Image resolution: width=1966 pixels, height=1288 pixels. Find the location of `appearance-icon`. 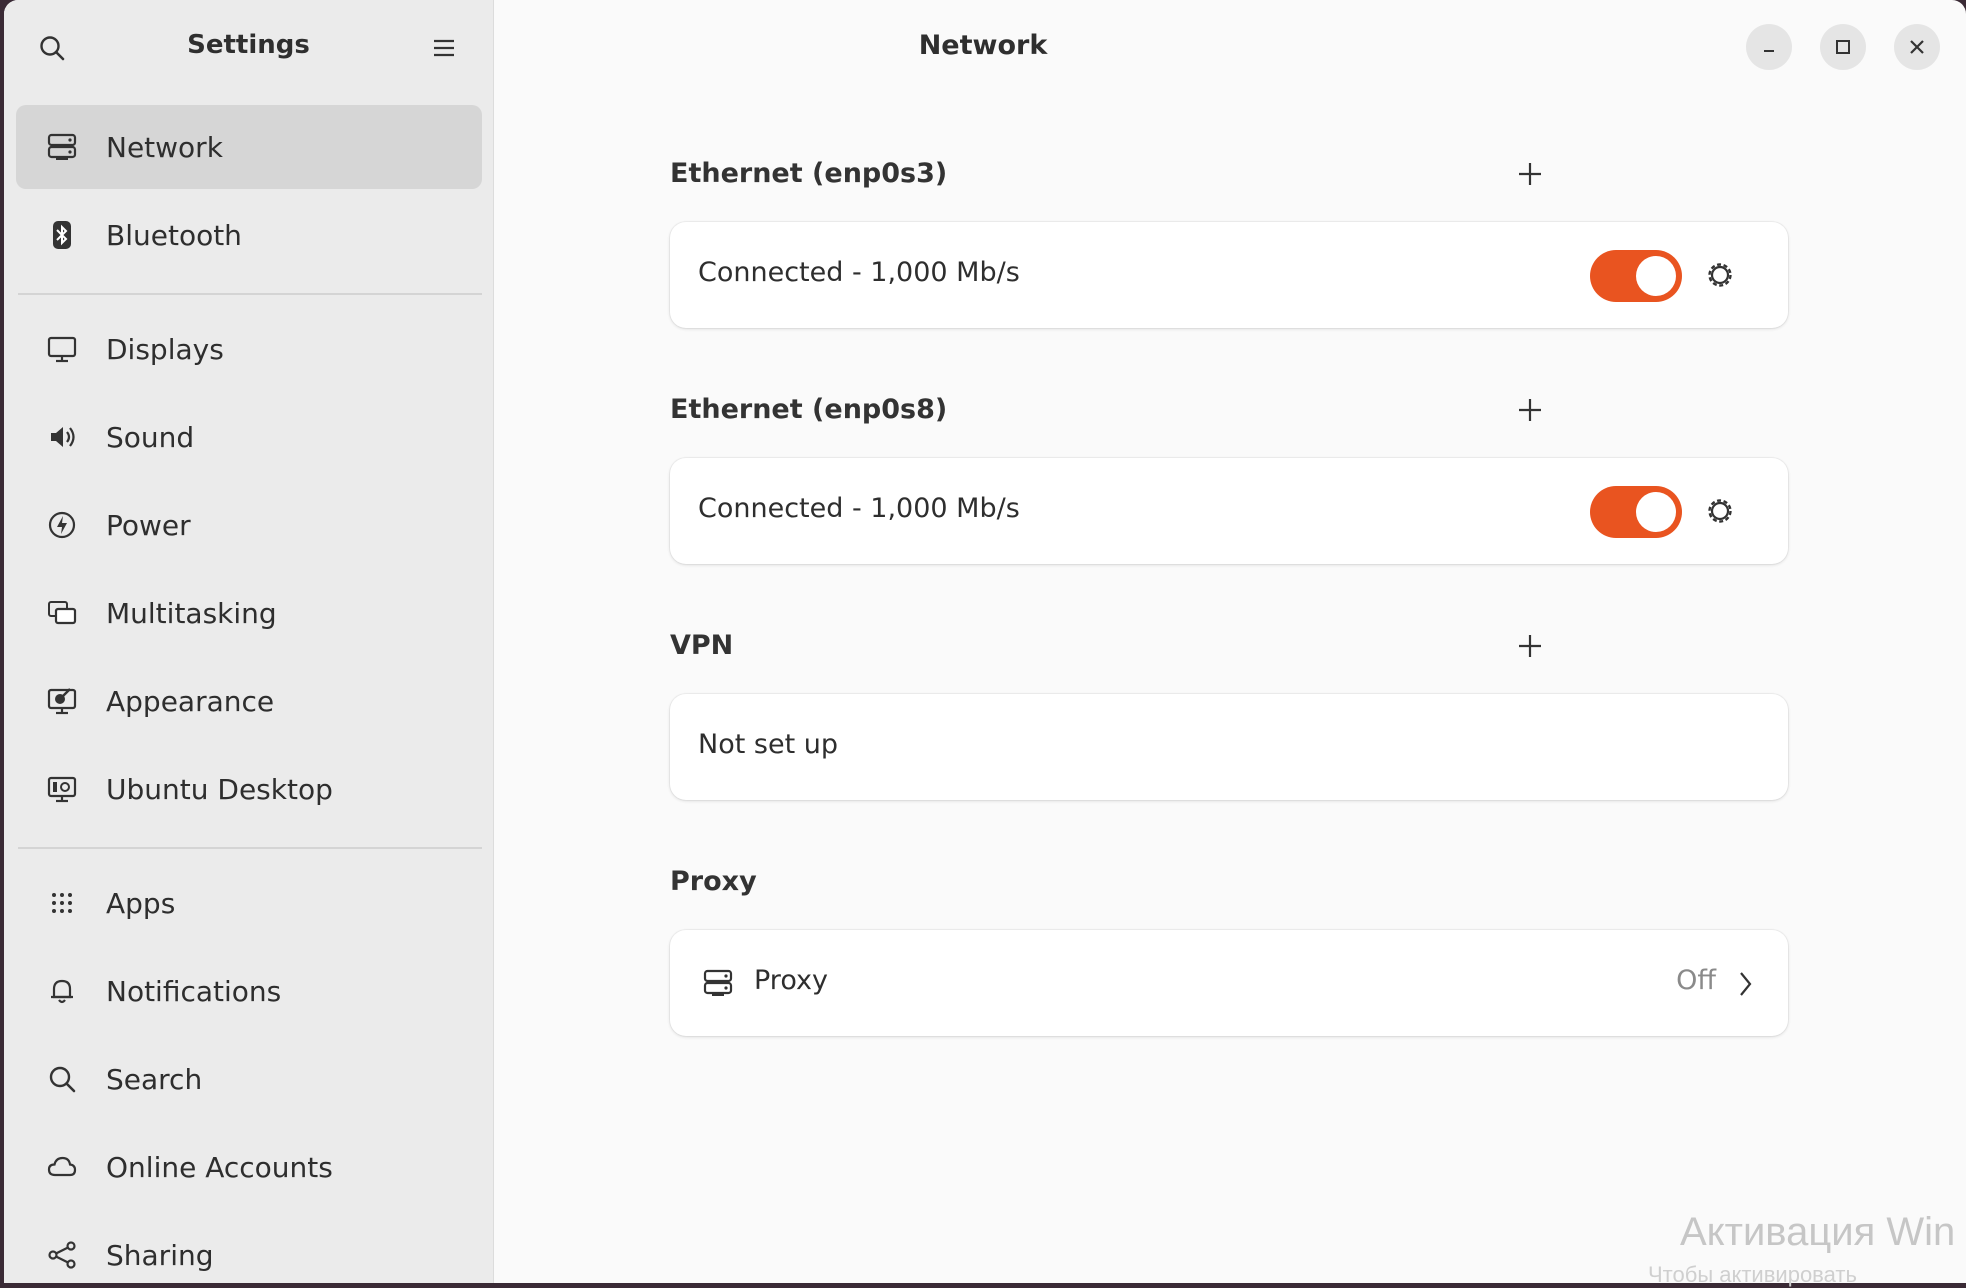

appearance-icon is located at coordinates (62, 701).